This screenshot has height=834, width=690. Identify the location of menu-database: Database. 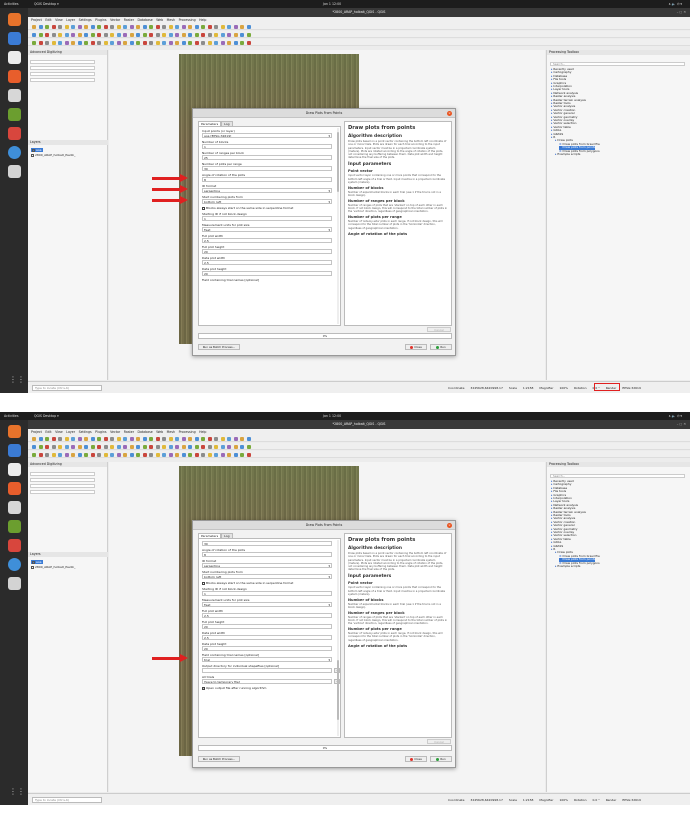
(145, 20).